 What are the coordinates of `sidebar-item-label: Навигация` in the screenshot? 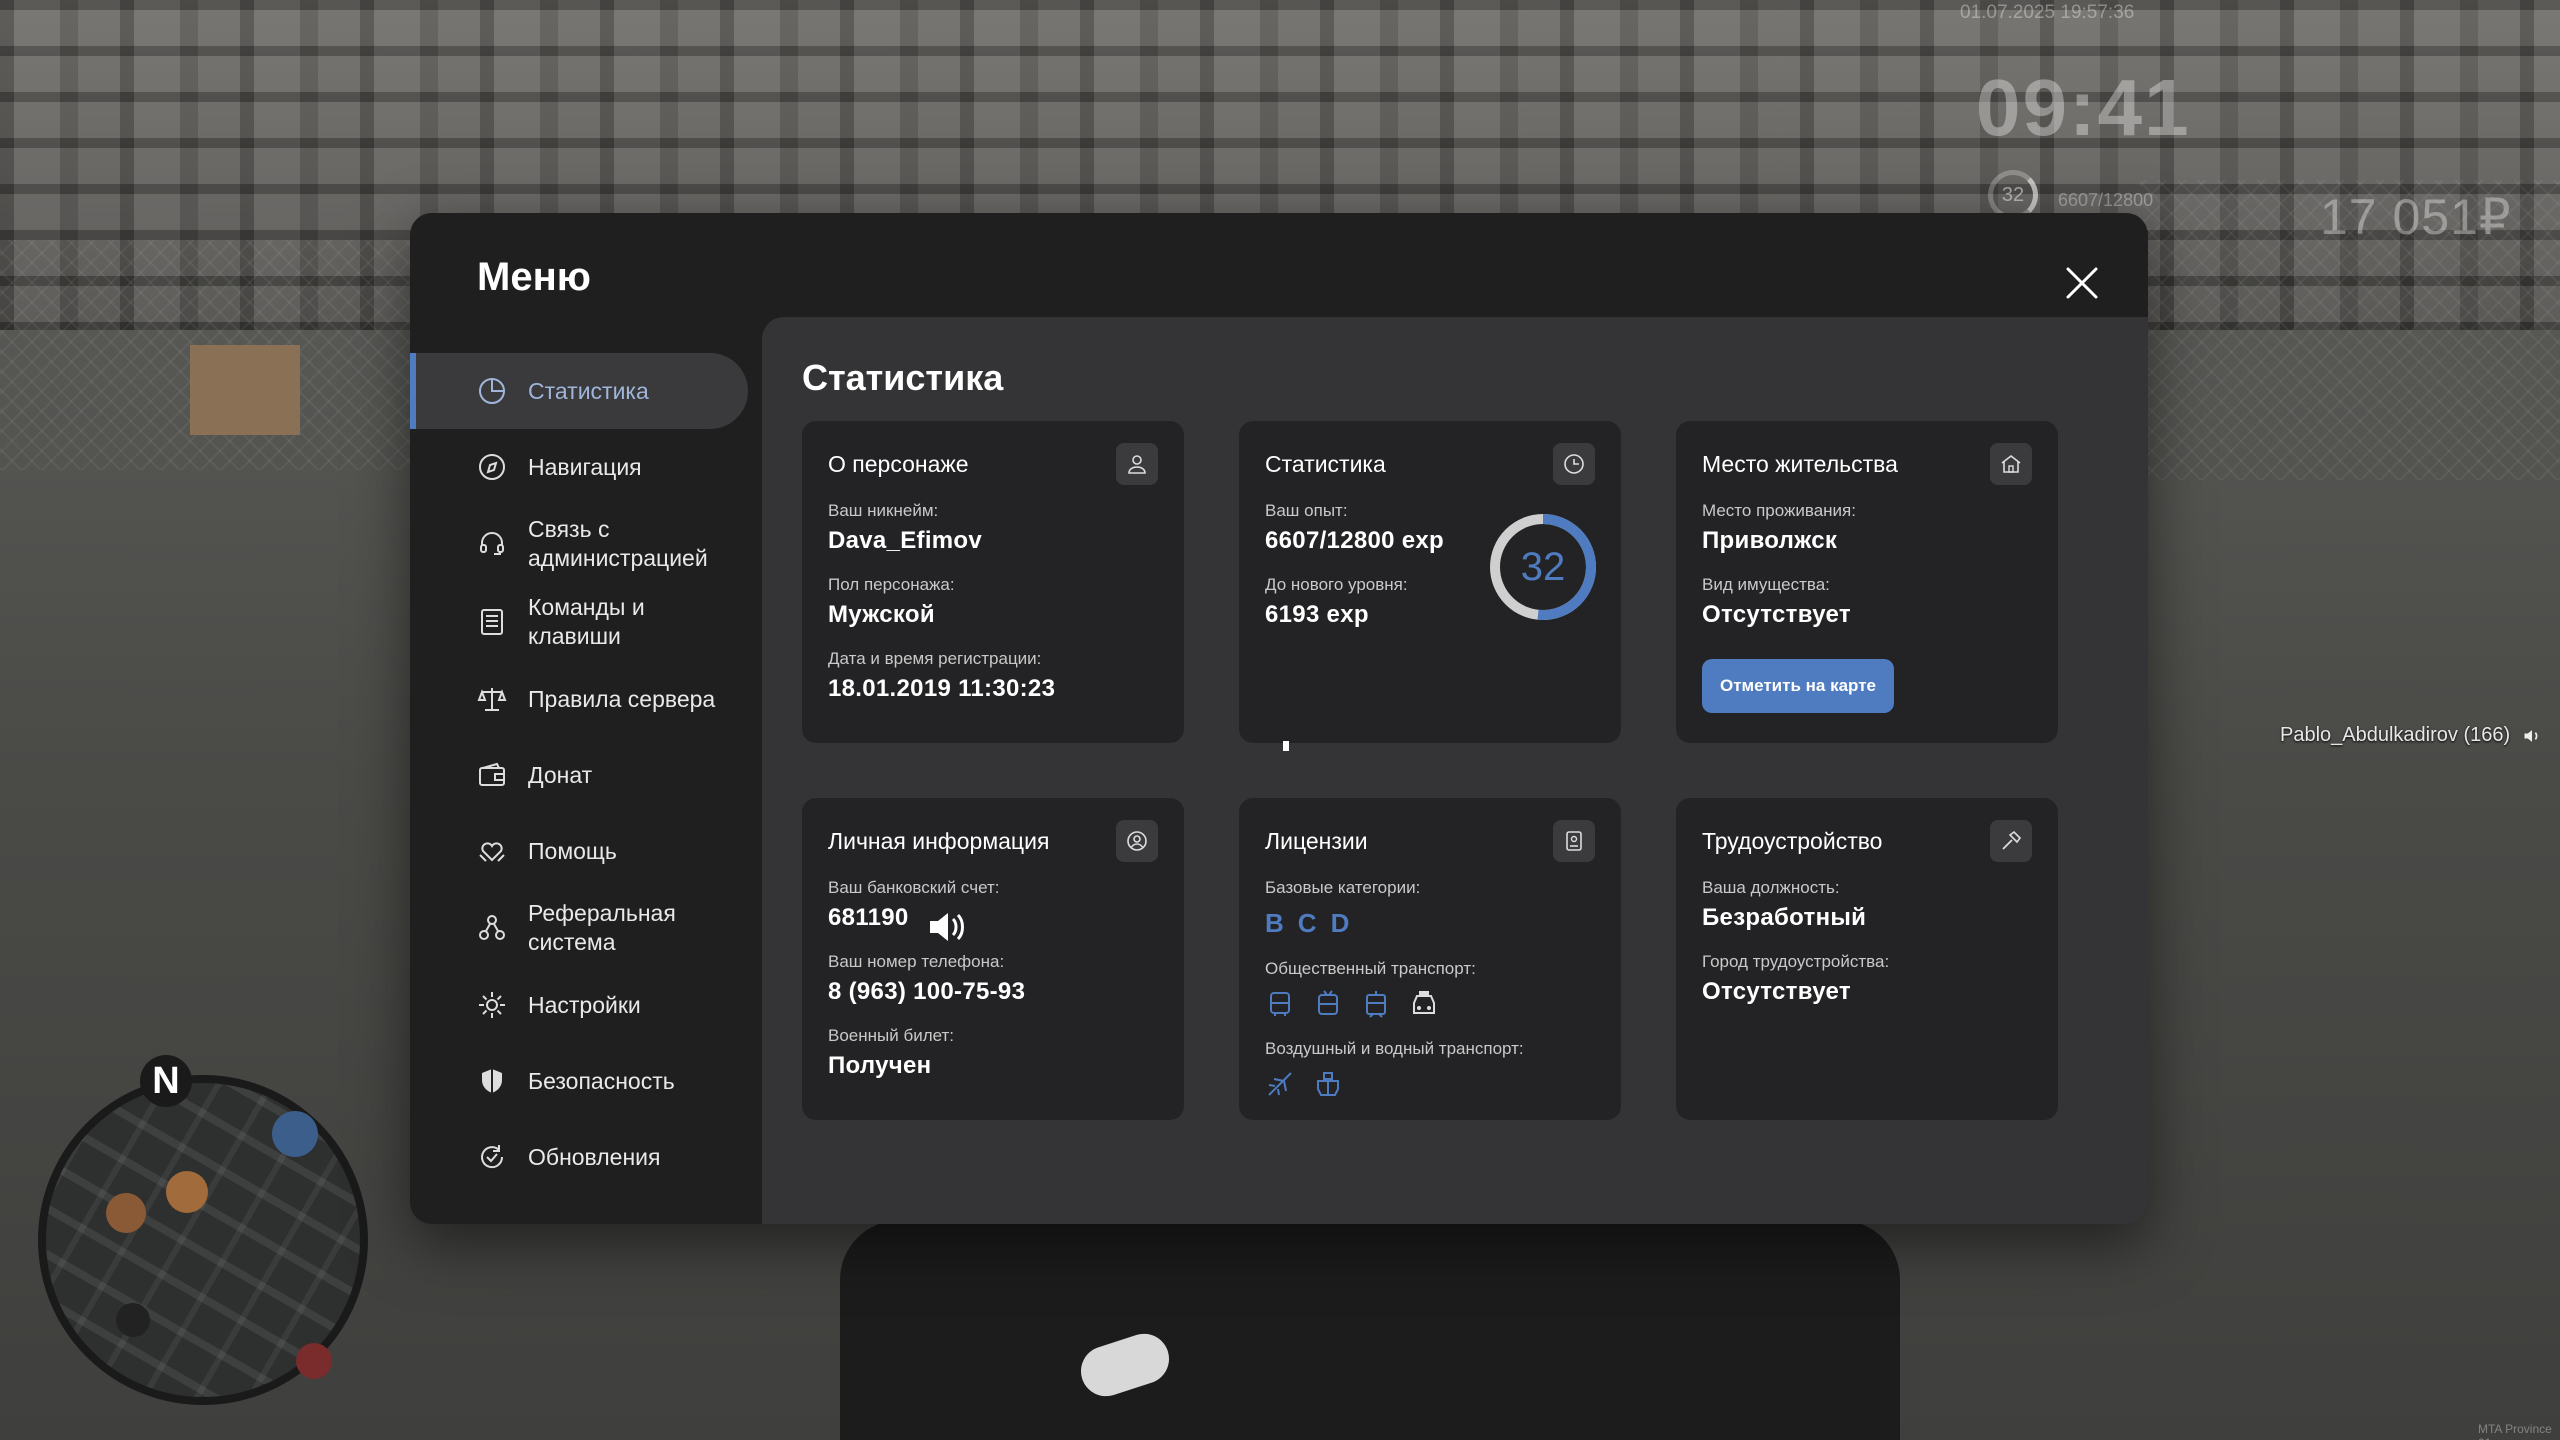 It's located at (585, 466).